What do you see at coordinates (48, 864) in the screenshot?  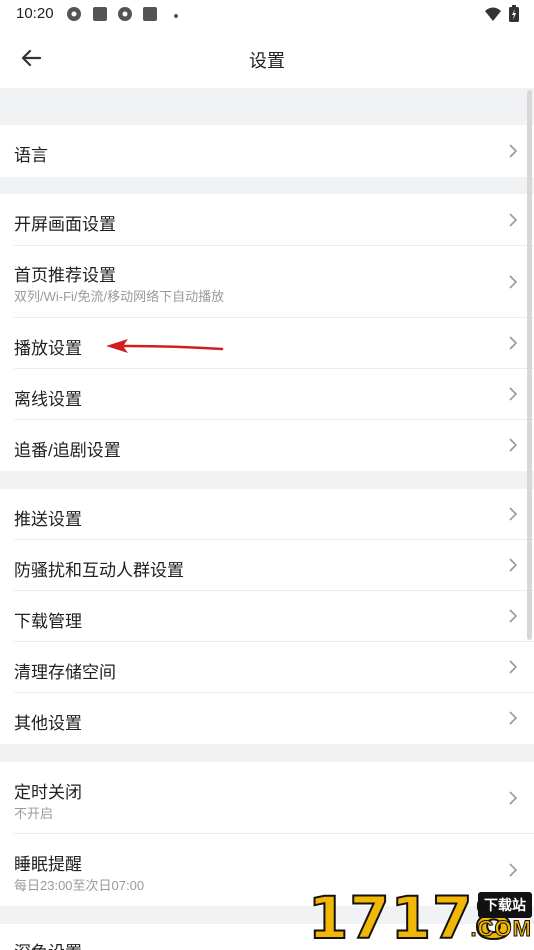 I see `item-label: 睡眠提醒` at bounding box center [48, 864].